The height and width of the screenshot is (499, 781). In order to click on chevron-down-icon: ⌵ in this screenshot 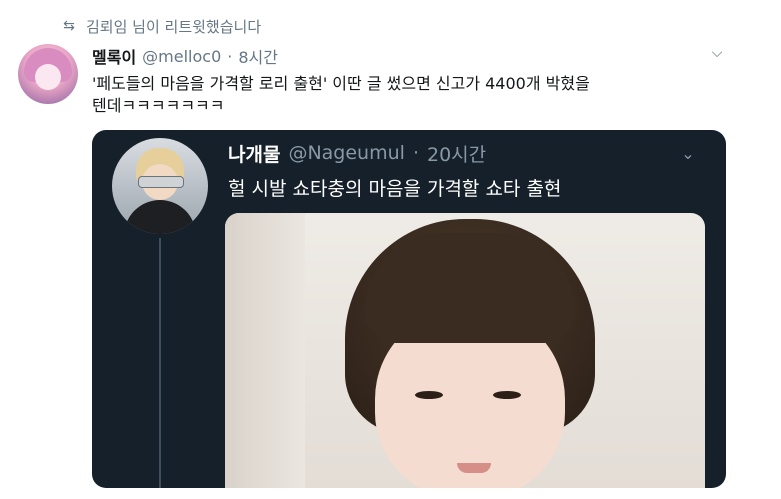, I will do `click(717, 53)`.